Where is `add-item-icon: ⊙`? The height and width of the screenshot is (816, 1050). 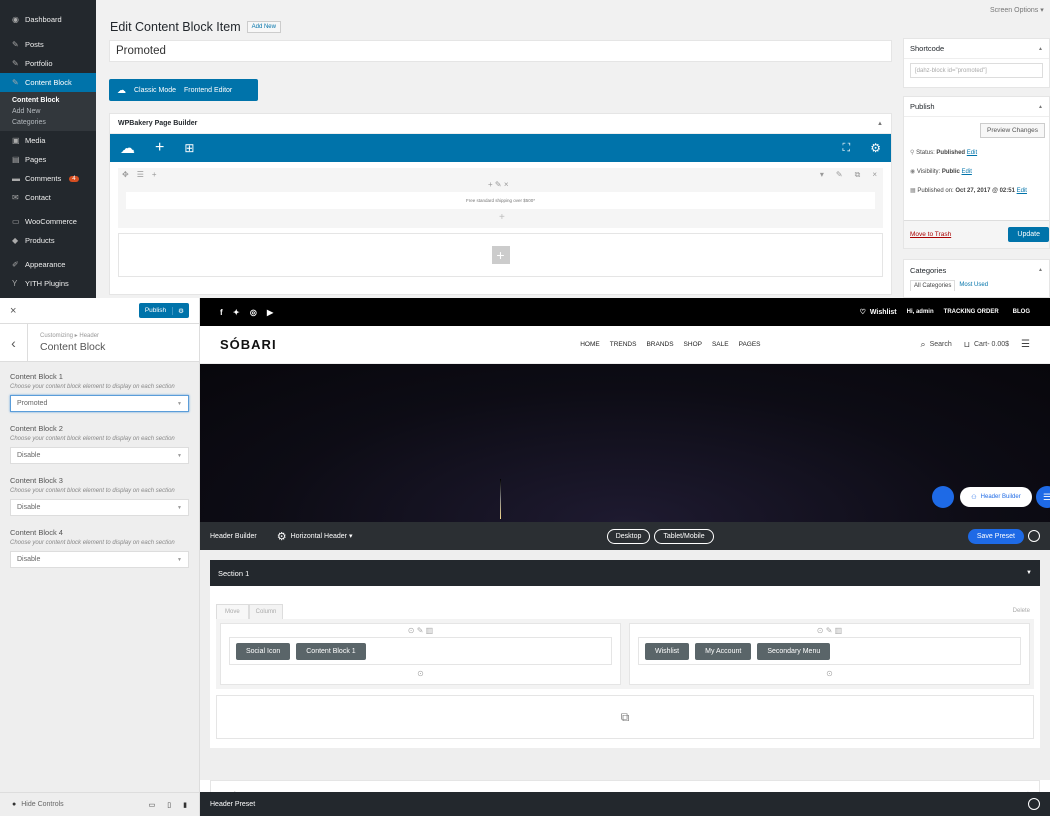 add-item-icon: ⊙ is located at coordinates (420, 673).